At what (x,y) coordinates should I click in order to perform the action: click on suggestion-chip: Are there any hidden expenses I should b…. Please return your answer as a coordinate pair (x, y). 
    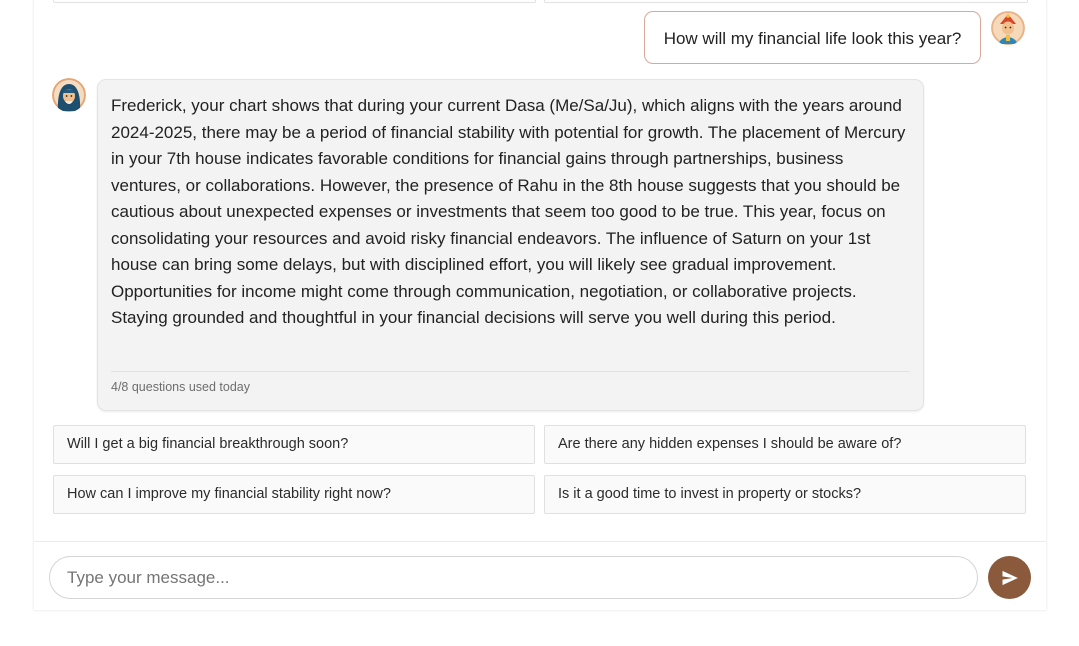
    Looking at the image, I should click on (785, 444).